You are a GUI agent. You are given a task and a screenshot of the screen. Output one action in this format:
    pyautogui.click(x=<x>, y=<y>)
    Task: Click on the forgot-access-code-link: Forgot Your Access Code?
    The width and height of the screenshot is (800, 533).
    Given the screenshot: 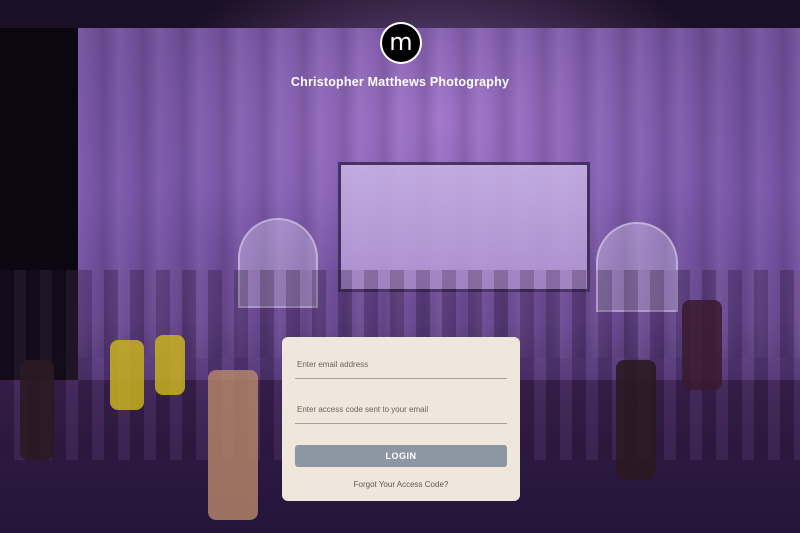 What is the action you would take?
    pyautogui.click(x=401, y=484)
    